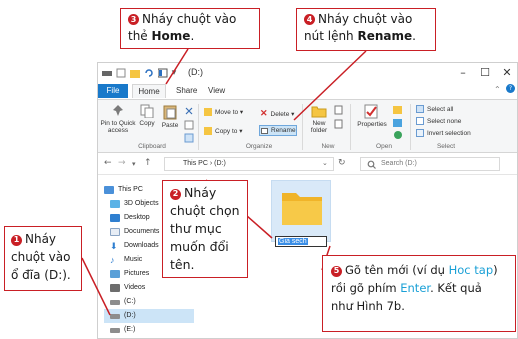  Describe the element at coordinates (96, 286) in the screenshot. I see `connector-line-drive` at that location.